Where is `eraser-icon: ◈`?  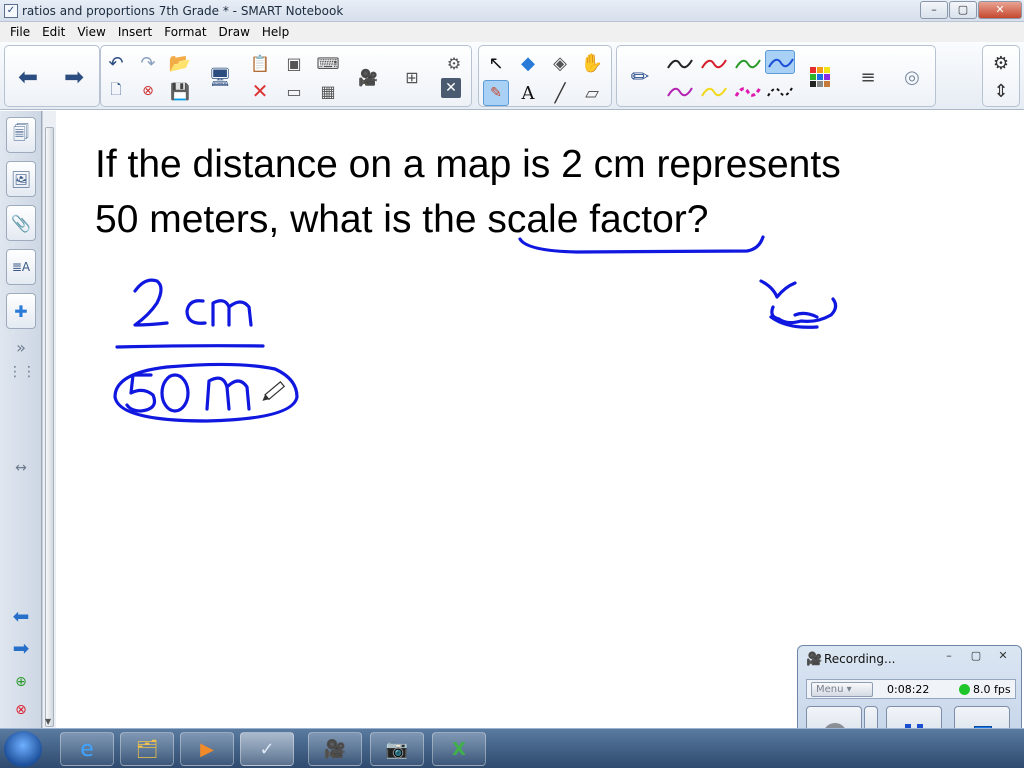 eraser-icon: ◈ is located at coordinates (560, 63).